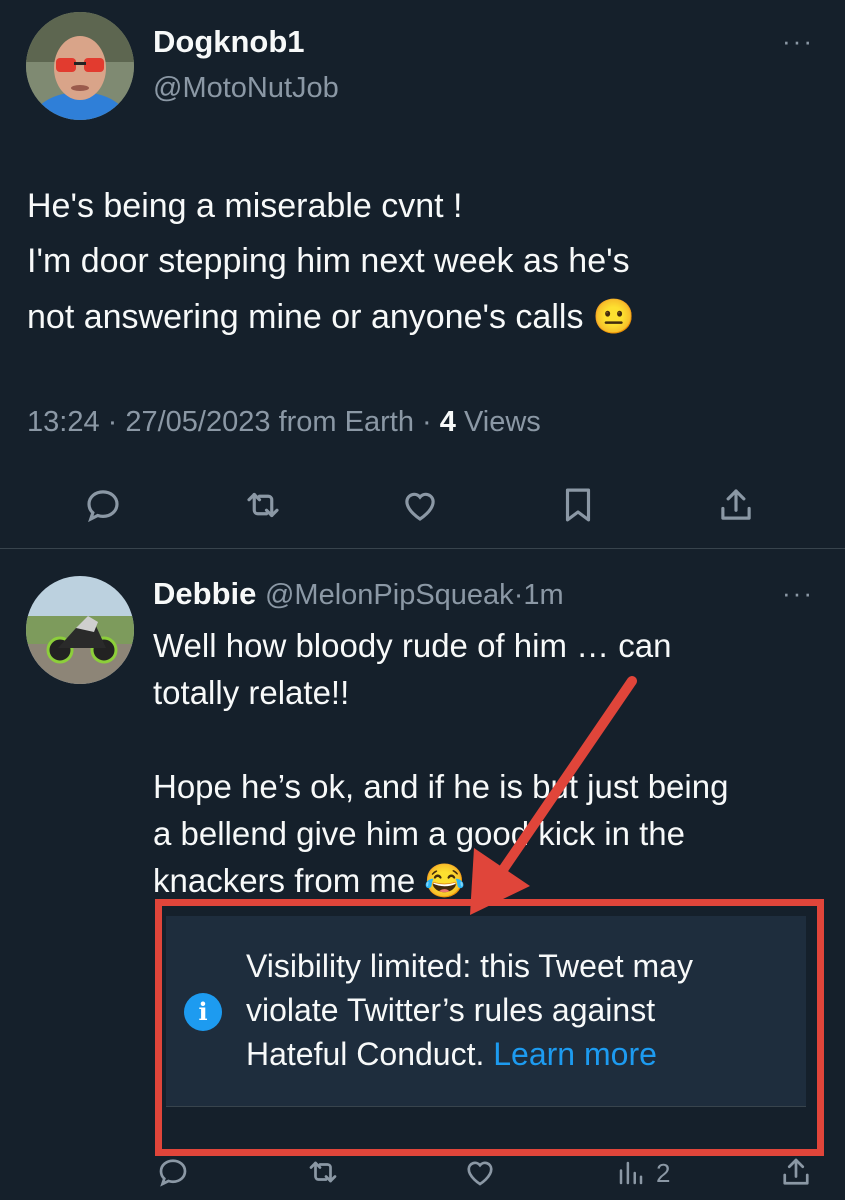 This screenshot has width=845, height=1200. Describe the element at coordinates (173, 1172) in the screenshot. I see `reply-reply-icon` at that location.